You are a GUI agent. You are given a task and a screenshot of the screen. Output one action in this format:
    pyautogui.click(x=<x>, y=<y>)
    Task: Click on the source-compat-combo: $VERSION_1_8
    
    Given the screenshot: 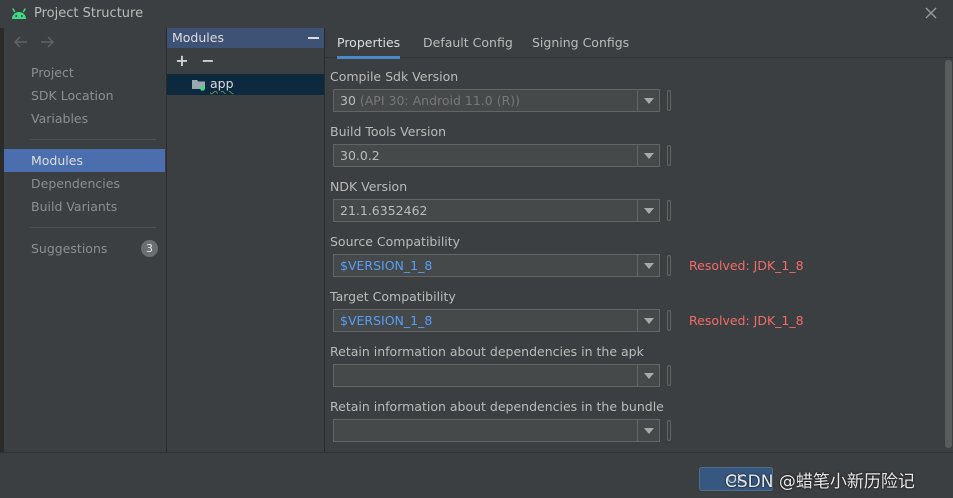 What is the action you would take?
    pyautogui.click(x=496, y=265)
    